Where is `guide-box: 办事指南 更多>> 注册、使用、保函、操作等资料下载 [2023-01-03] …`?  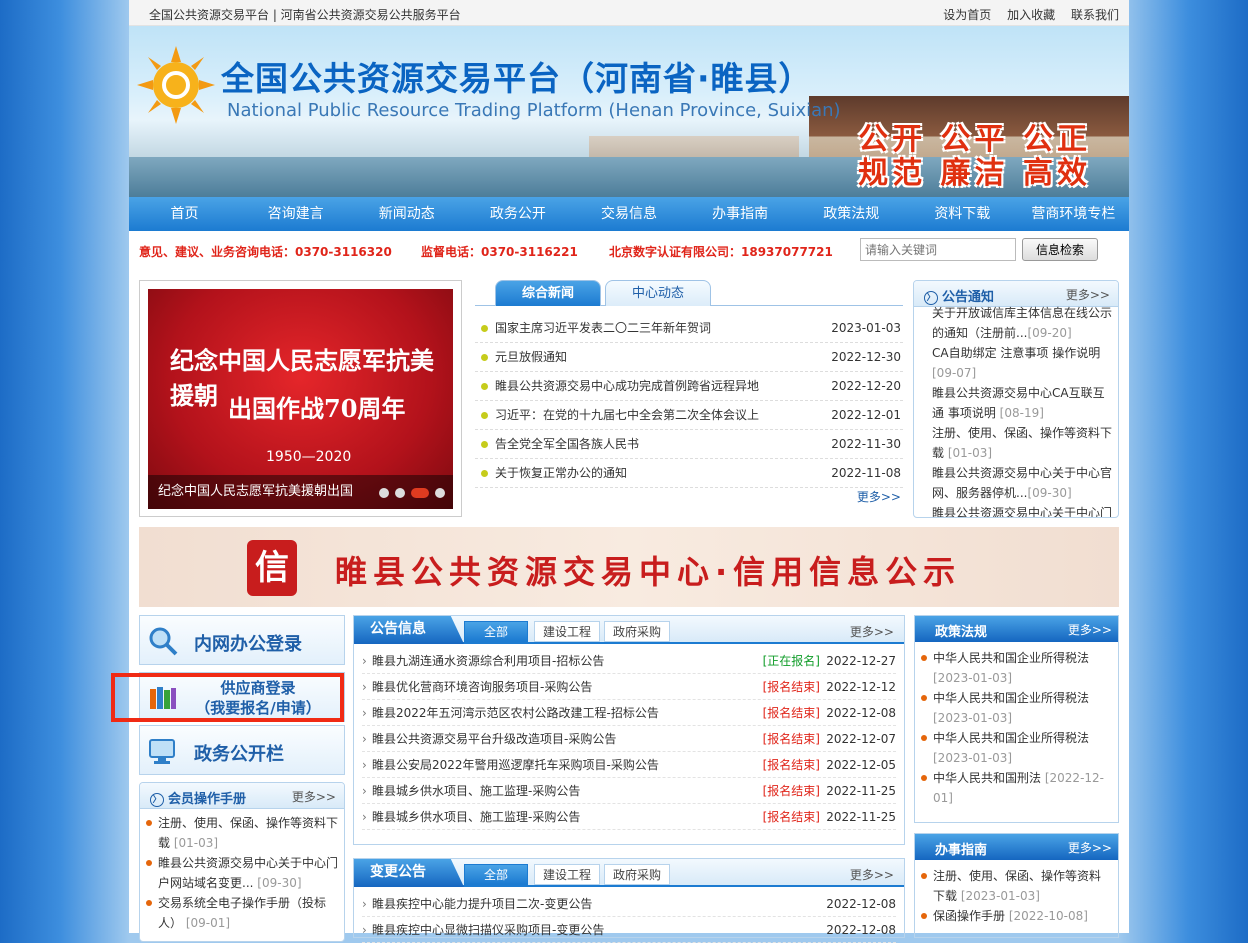
guide-box: 办事指南 更多>> 注册、使用、保函、操作等资料下载 [2023-01-03] … is located at coordinates (1016, 885).